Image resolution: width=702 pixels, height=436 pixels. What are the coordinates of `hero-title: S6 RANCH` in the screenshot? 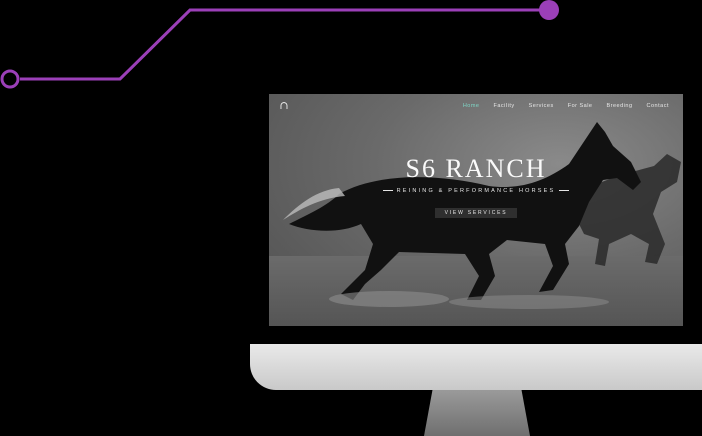 It's located at (476, 168).